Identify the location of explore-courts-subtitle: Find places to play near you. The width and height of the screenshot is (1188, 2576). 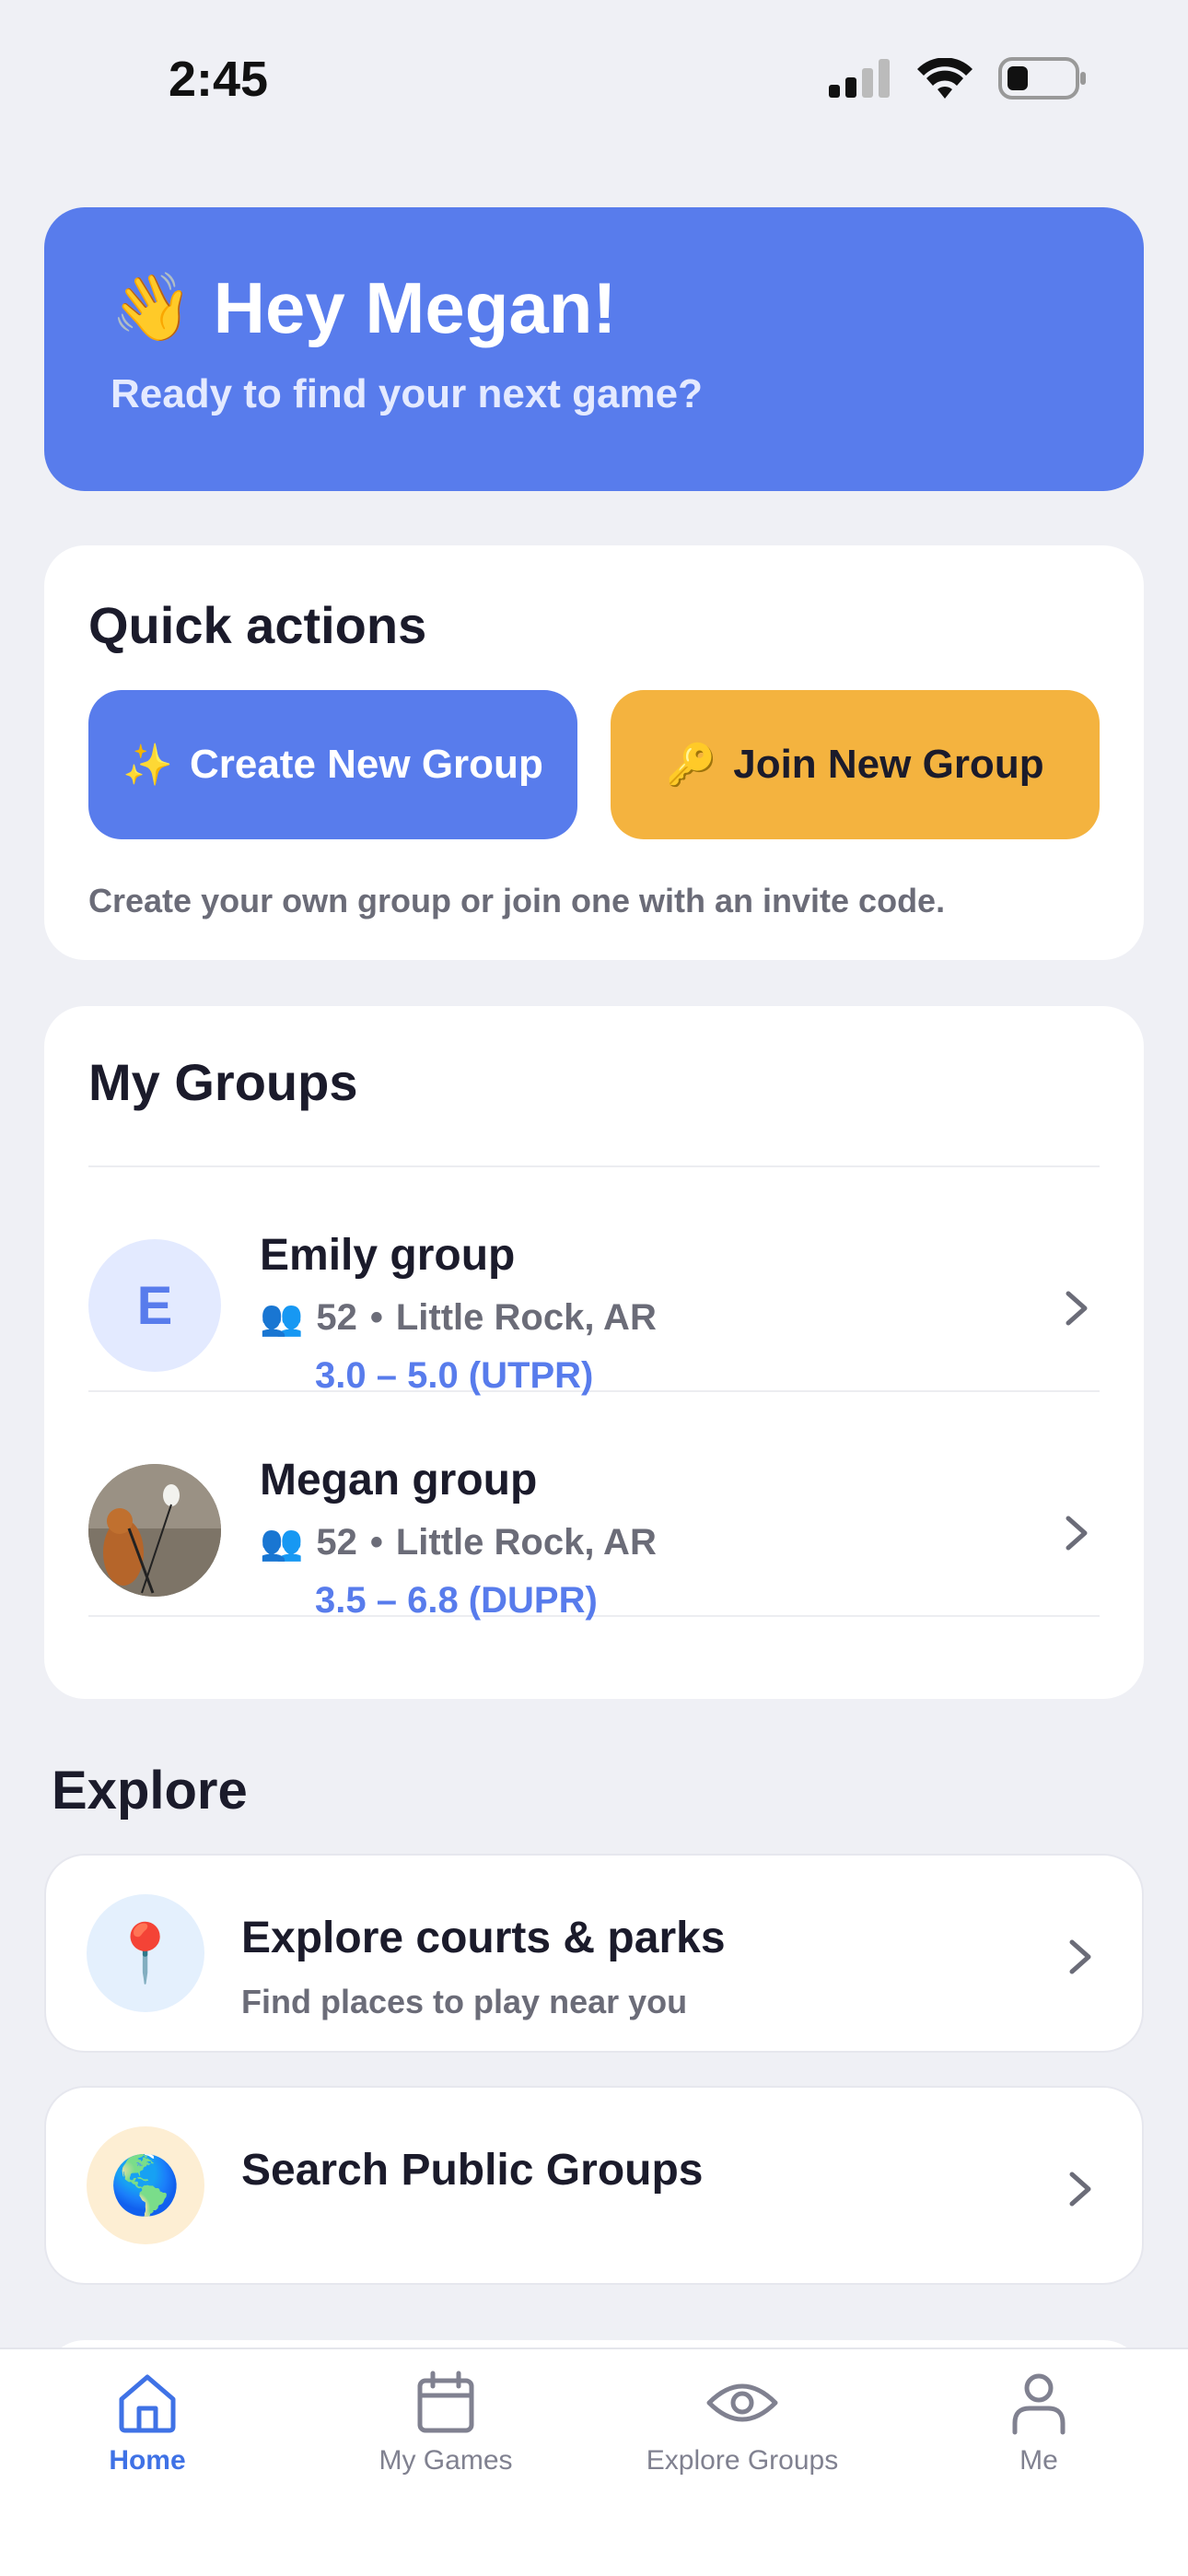
(464, 2001).